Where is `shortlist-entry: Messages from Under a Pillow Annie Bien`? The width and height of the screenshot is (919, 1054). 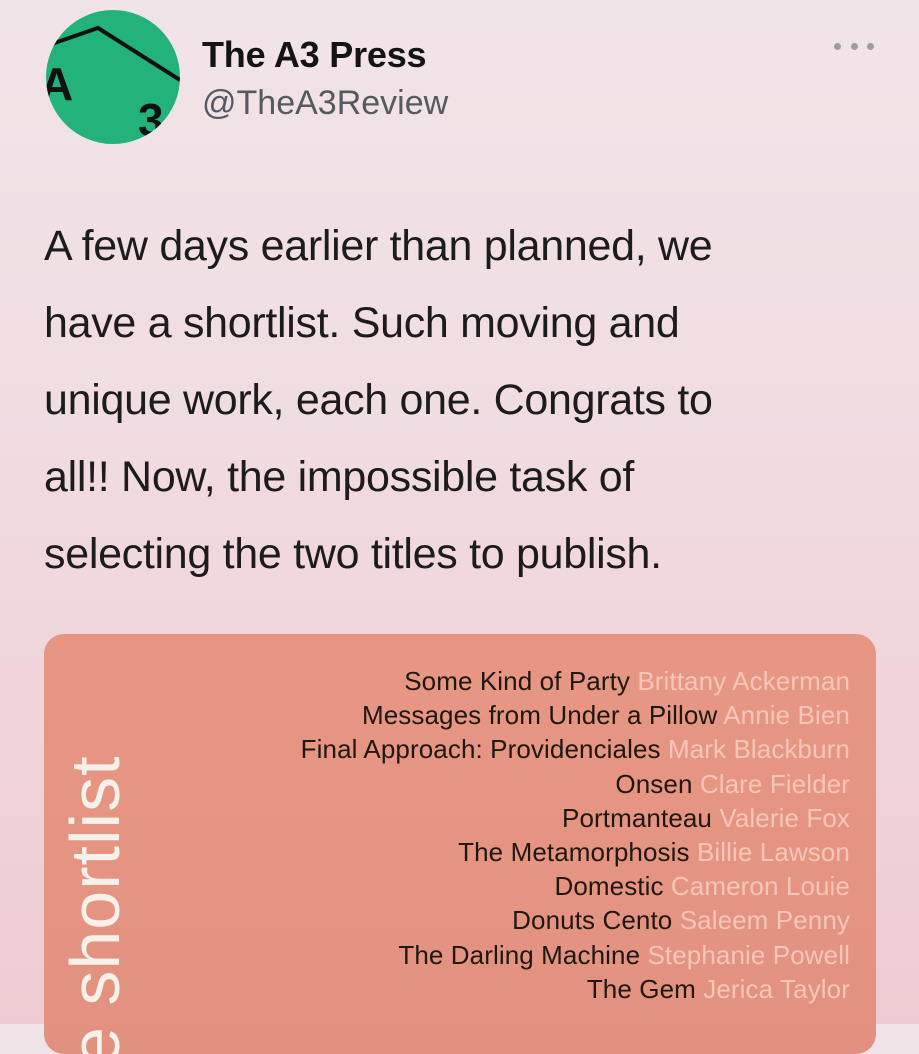 shortlist-entry: Messages from Under a Pillow Annie Bien is located at coordinates (530, 715).